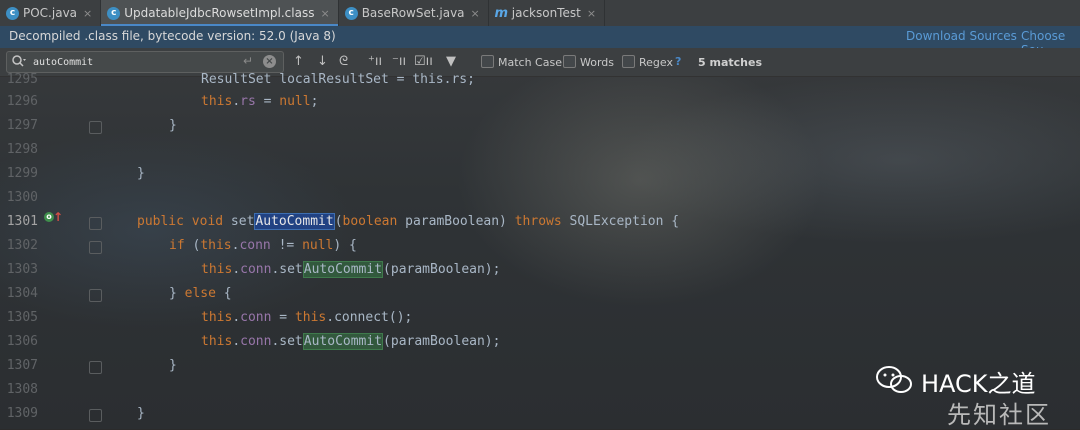  What do you see at coordinates (501, 13) in the screenshot?
I see `method-m-icon: m` at bounding box center [501, 13].